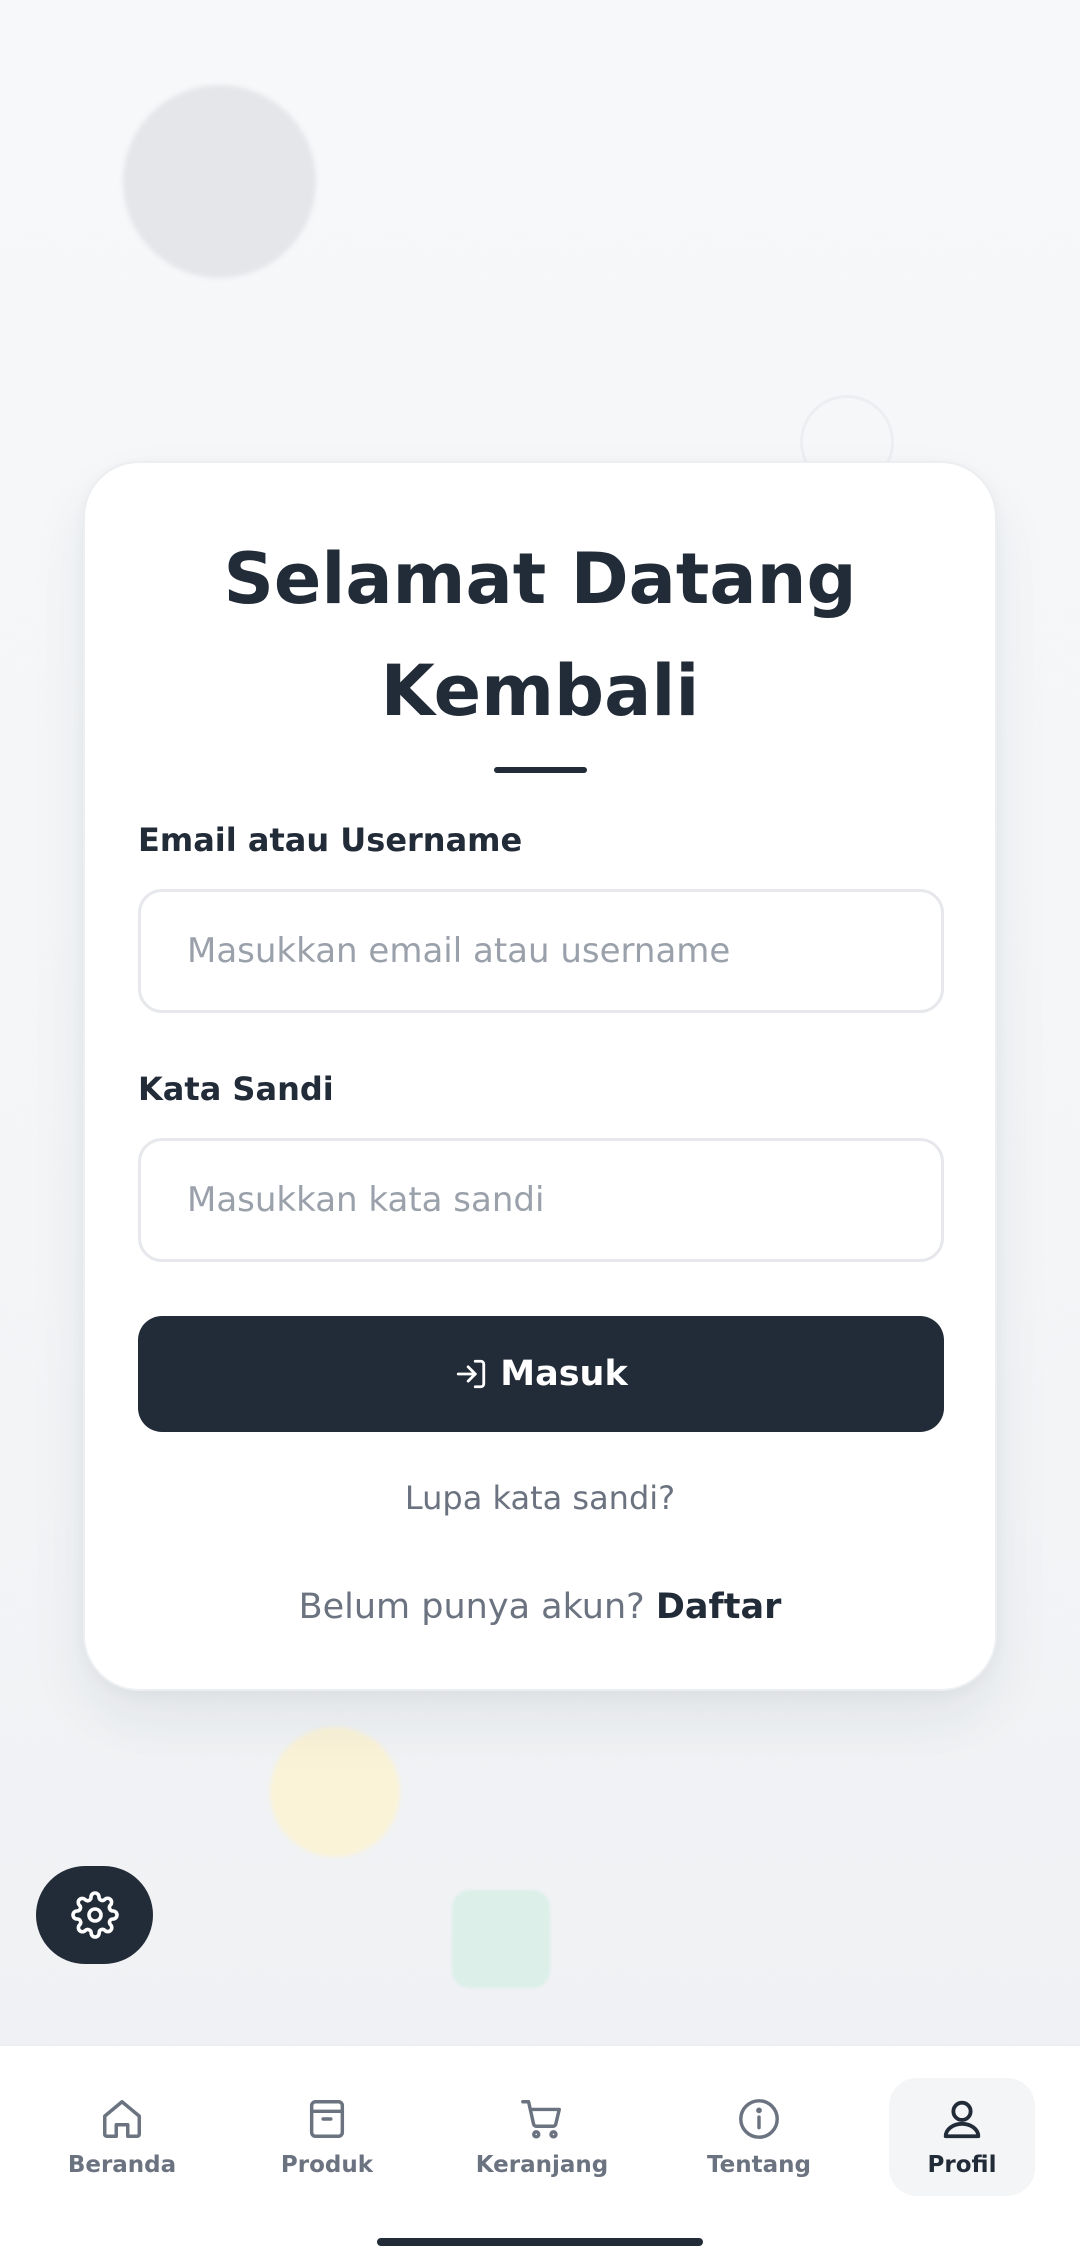  Describe the element at coordinates (122, 2165) in the screenshot. I see `nav-label: Beranda` at that location.